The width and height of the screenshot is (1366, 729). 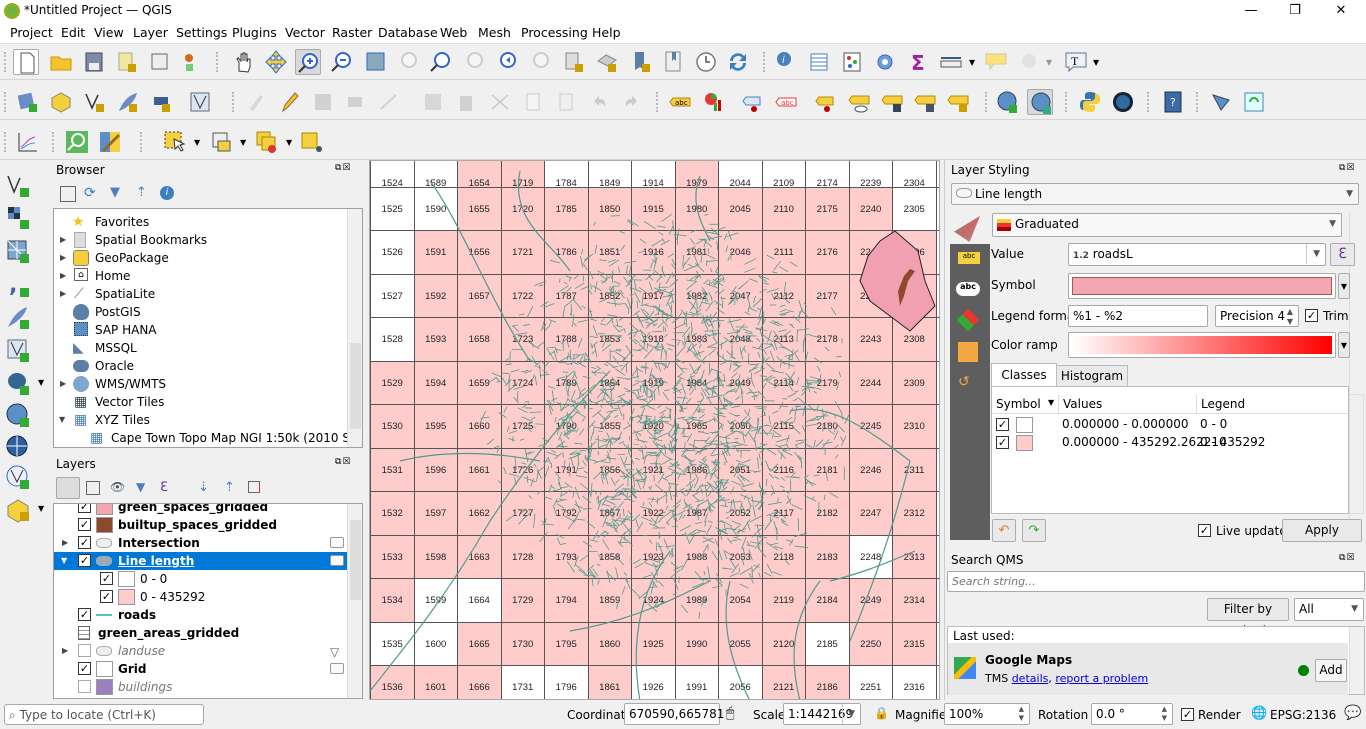 What do you see at coordinates (201, 525) in the screenshot?
I see `layer-item: ✓ builtup_spaces_gridded` at bounding box center [201, 525].